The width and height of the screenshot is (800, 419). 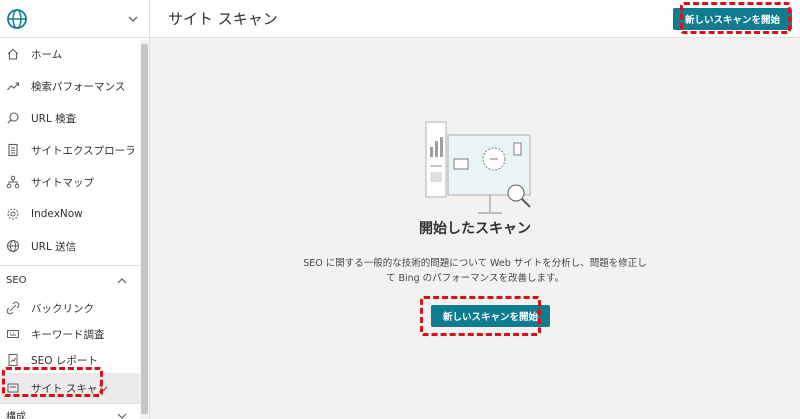 I want to click on sidebar-item-site-explorer: サイトエクスプローラ, so click(x=70, y=150).